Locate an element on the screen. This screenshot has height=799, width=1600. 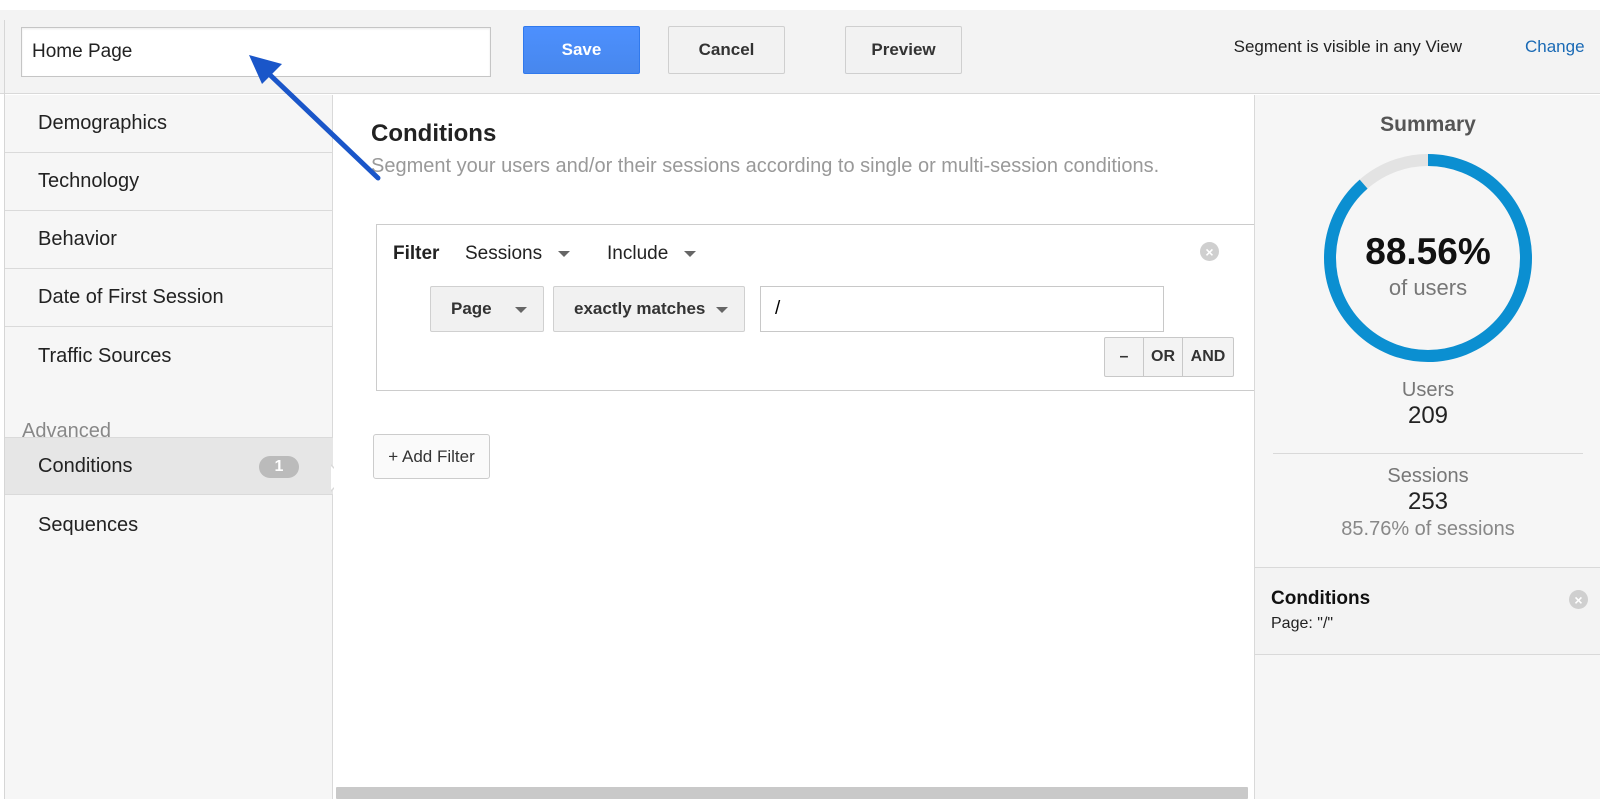
sidebar-item-label: Technology is located at coordinates (89, 181).